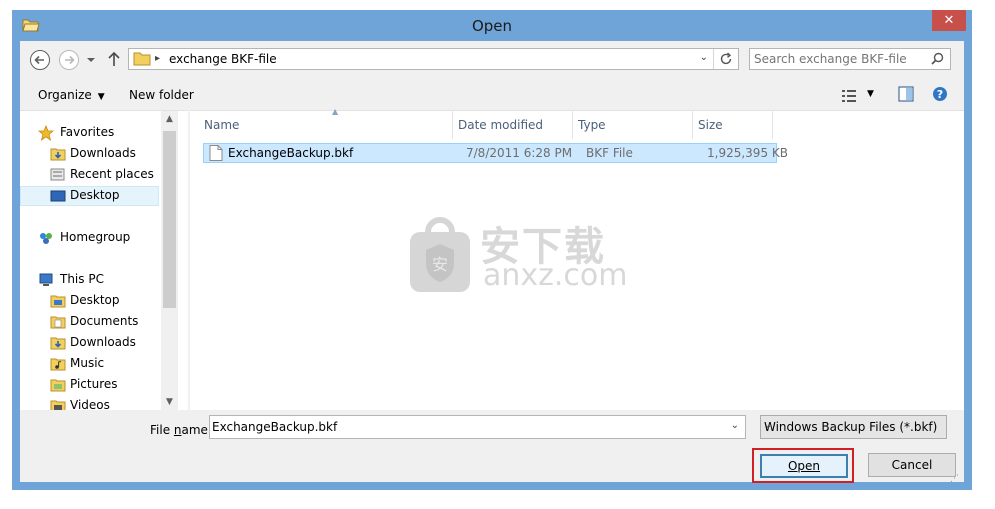  Describe the element at coordinates (937, 58) in the screenshot. I see `search-icon` at that location.